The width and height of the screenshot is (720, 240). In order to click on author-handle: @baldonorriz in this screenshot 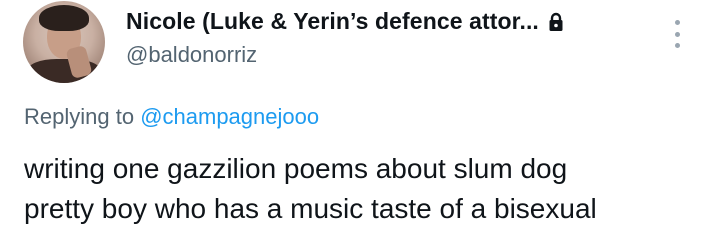, I will do `click(191, 55)`.